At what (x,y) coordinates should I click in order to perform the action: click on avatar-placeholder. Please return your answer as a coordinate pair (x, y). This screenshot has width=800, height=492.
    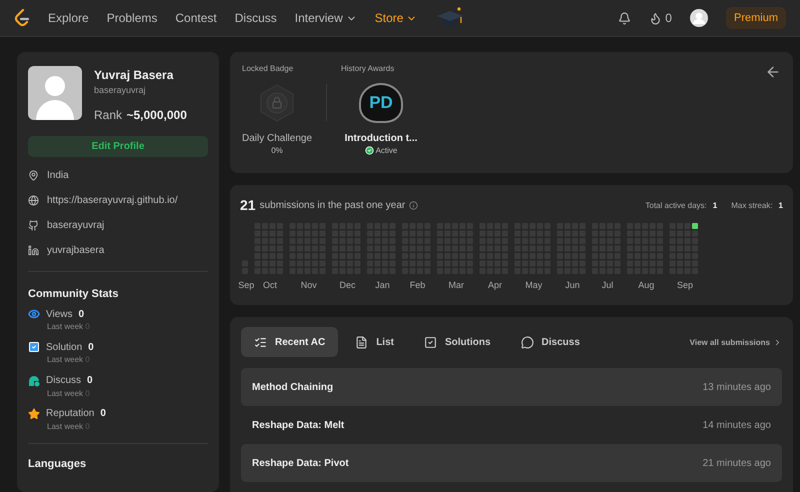
    Looking at the image, I should click on (55, 93).